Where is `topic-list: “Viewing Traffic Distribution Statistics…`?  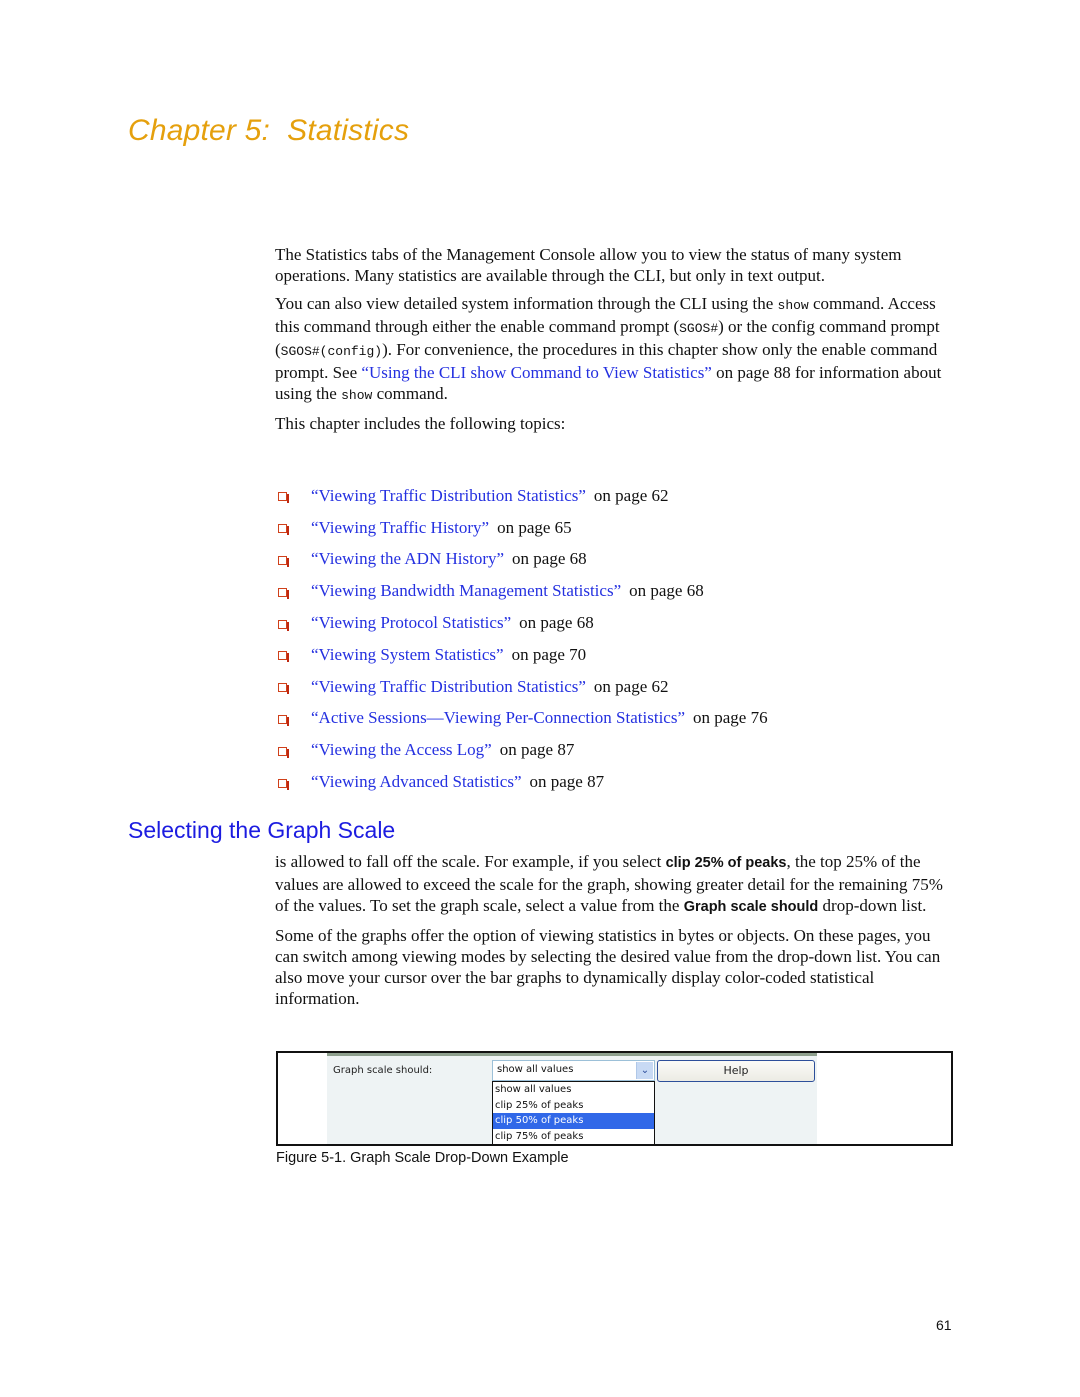
topic-list: “Viewing Traffic Distribution Statistics… is located at coordinates (521, 639).